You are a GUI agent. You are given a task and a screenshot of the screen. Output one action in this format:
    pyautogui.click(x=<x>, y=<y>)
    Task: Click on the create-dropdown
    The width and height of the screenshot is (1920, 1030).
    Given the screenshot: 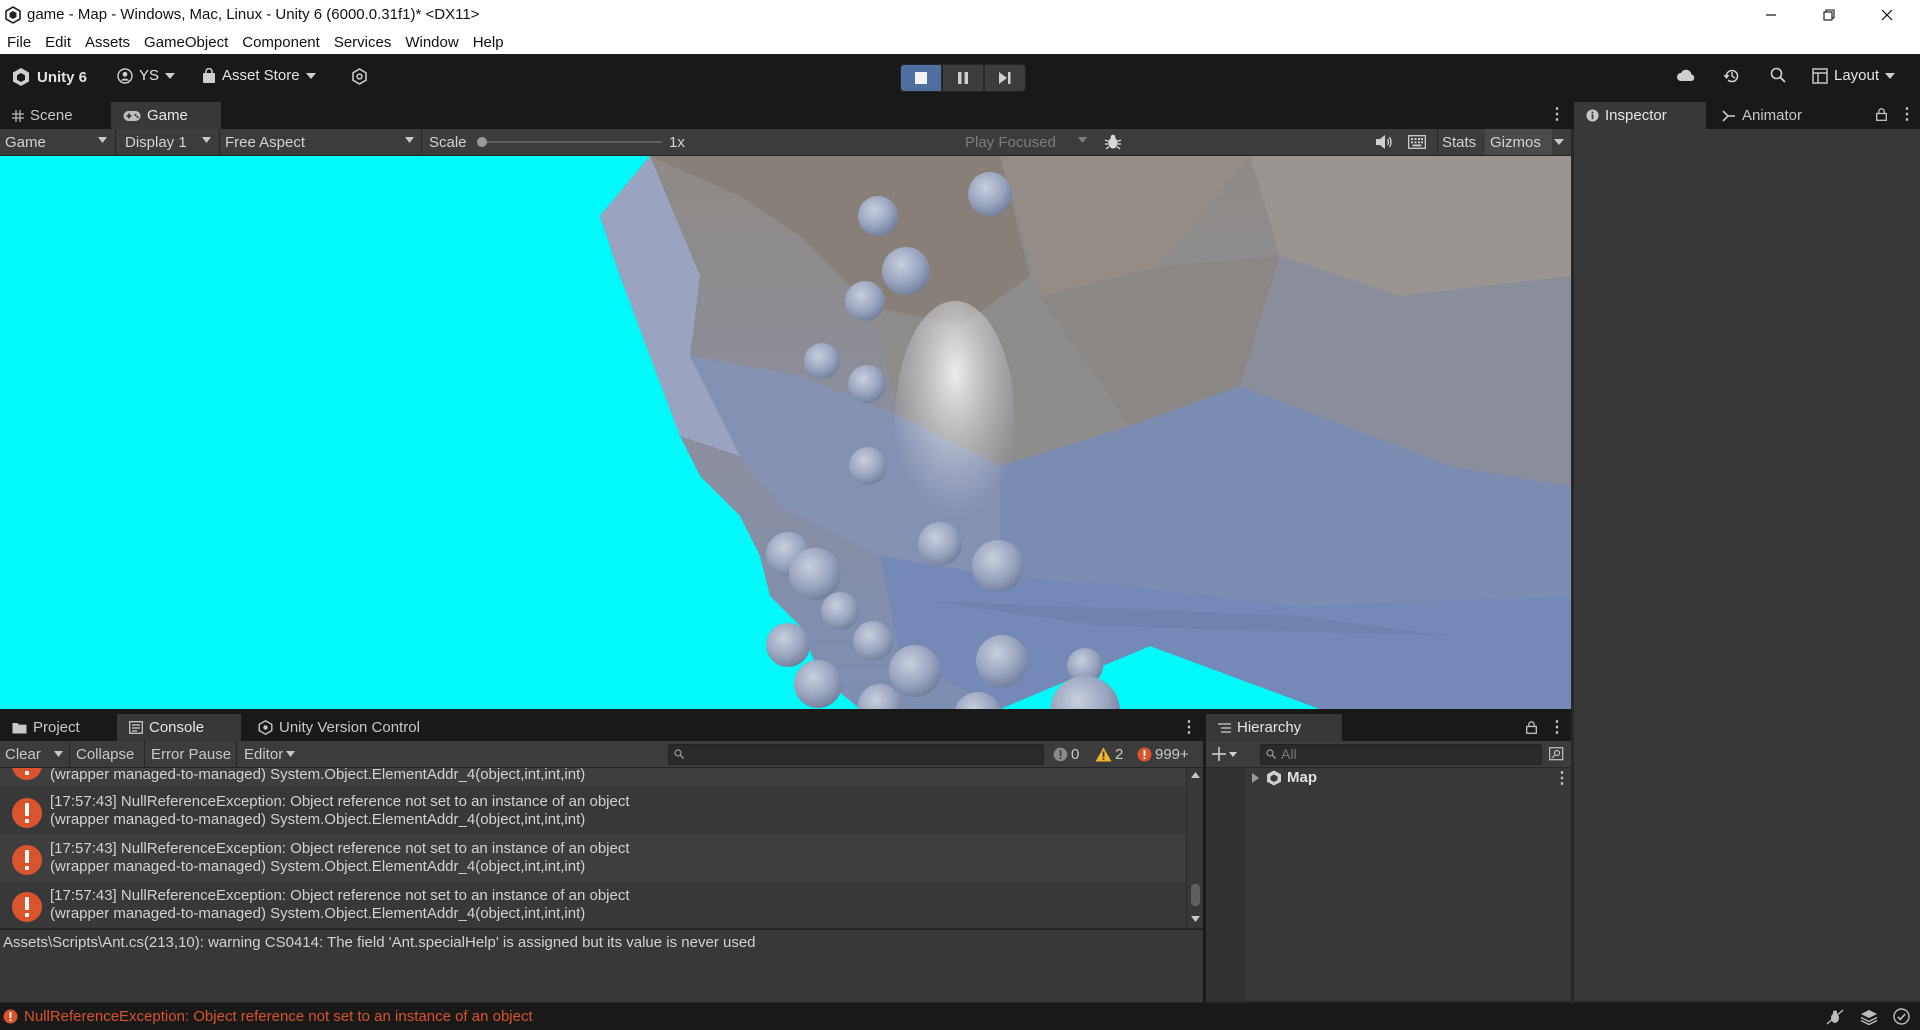 What is the action you would take?
    pyautogui.click(x=1225, y=754)
    